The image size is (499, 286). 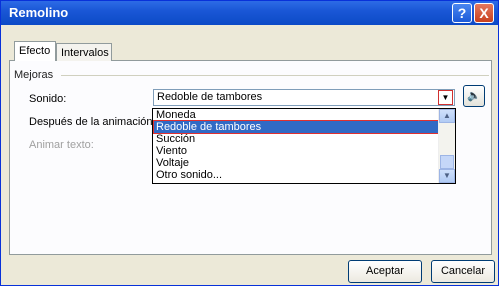 What do you see at coordinates (39, 12) in the screenshot?
I see `window-title: Remolino` at bounding box center [39, 12].